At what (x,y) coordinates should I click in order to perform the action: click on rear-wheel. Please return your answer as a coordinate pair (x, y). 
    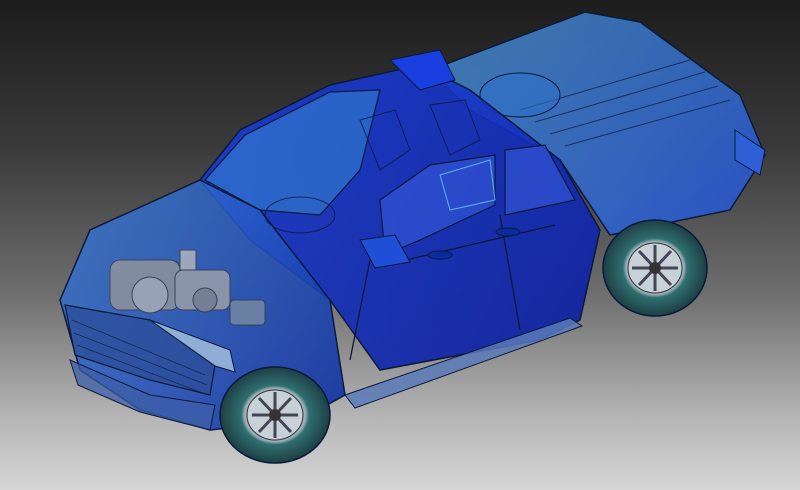
    Looking at the image, I should click on (655, 268).